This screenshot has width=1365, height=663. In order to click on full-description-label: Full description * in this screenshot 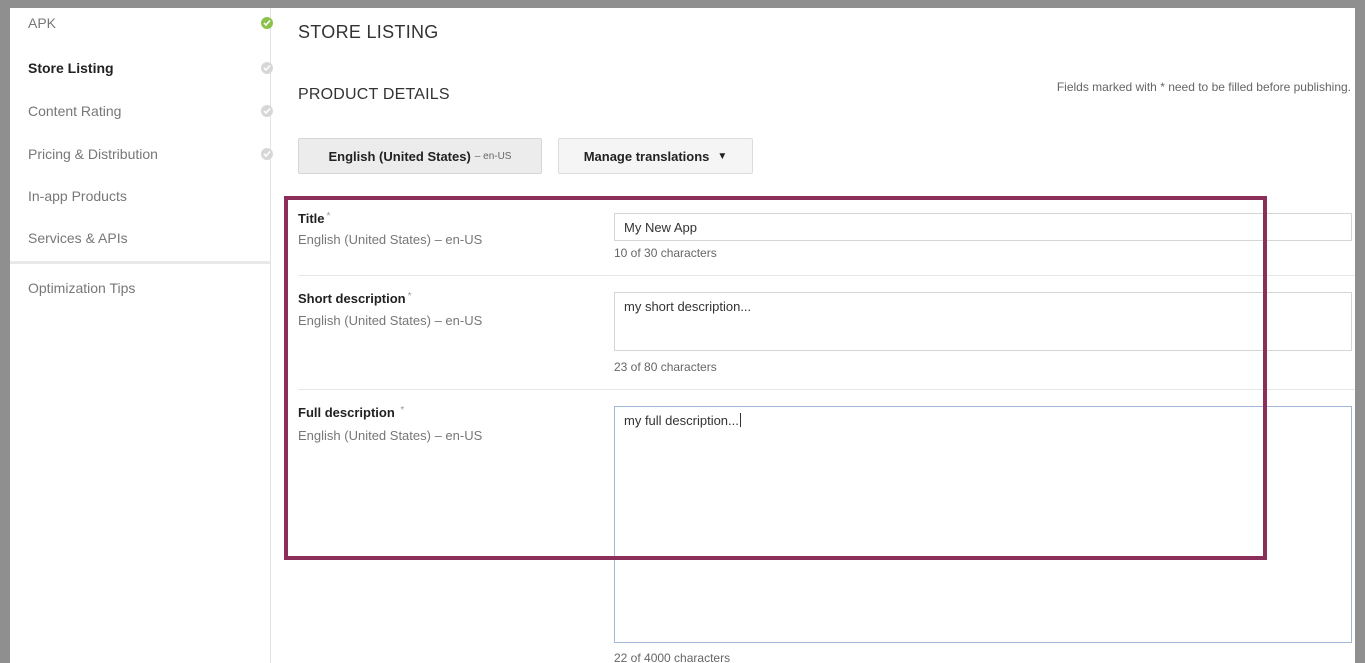, I will do `click(351, 412)`.